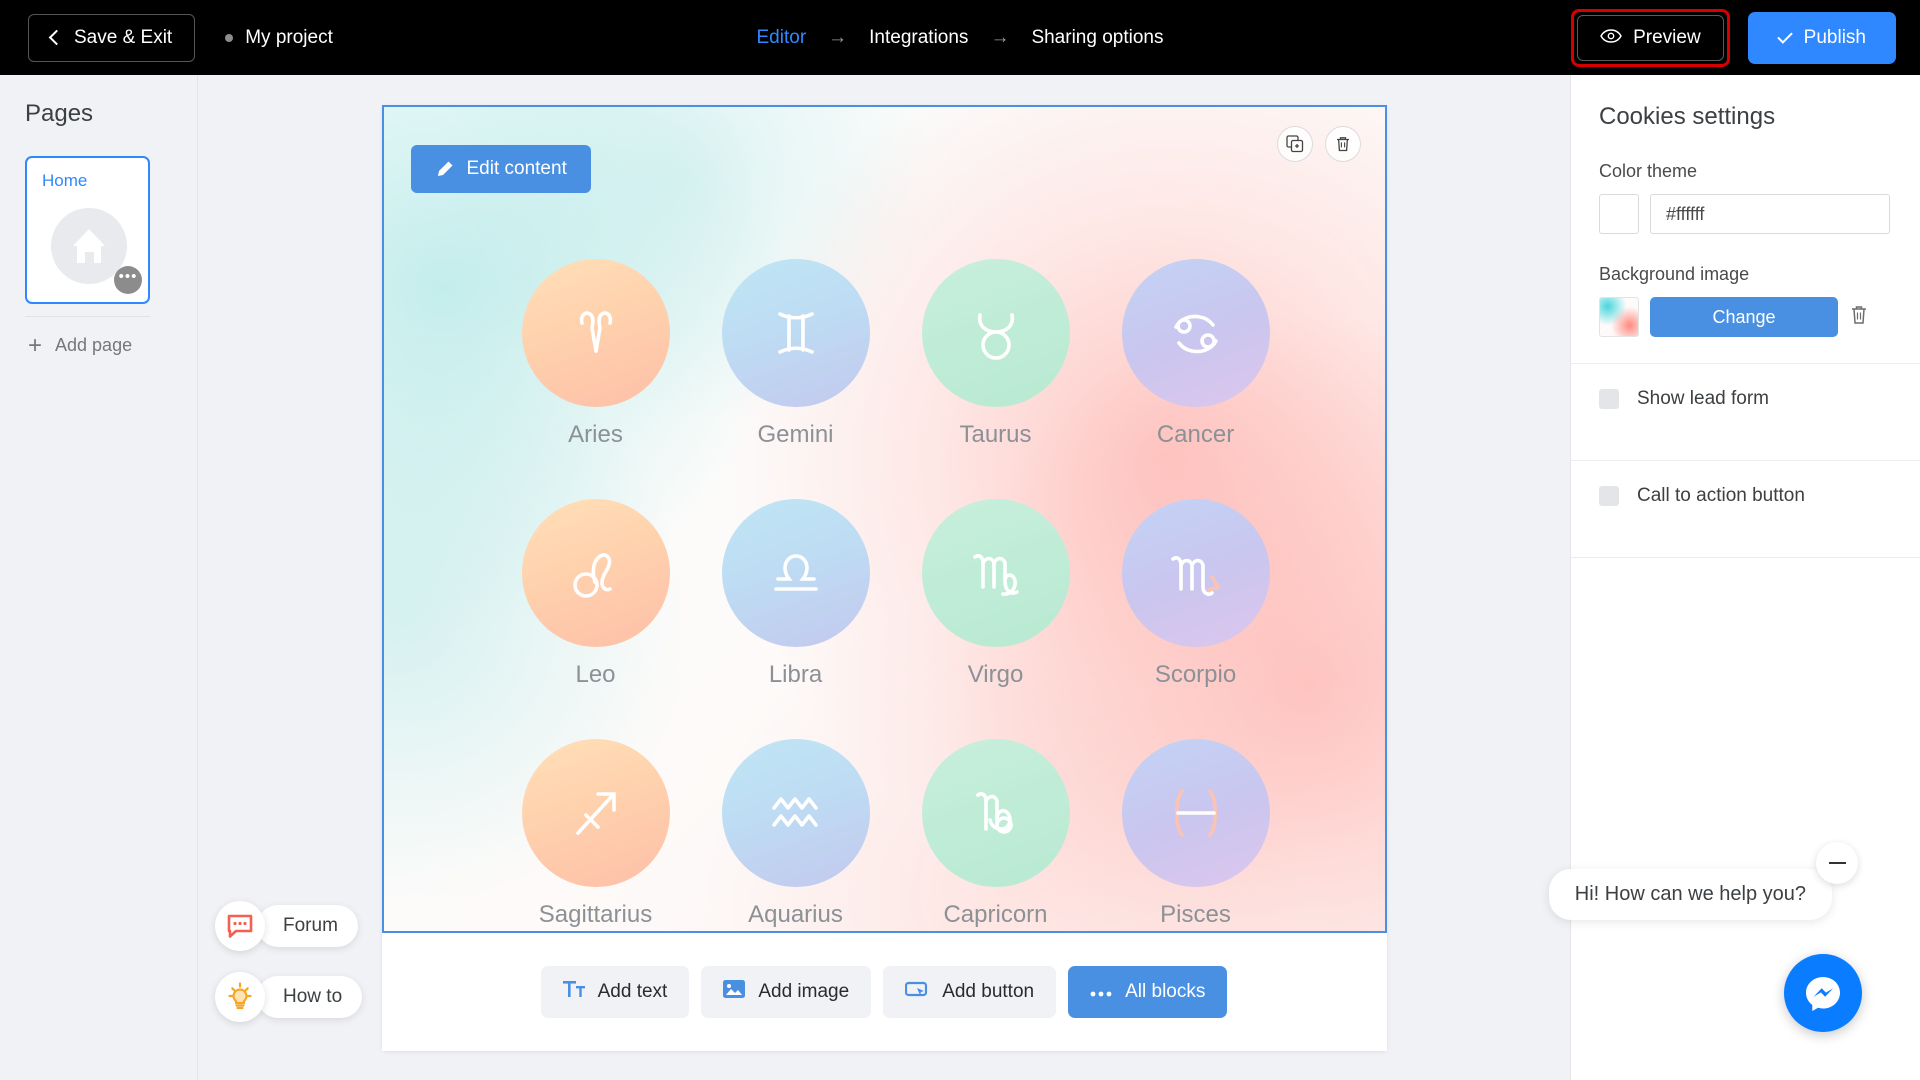 The width and height of the screenshot is (1920, 1080). I want to click on preview-button: Preview, so click(1650, 37).